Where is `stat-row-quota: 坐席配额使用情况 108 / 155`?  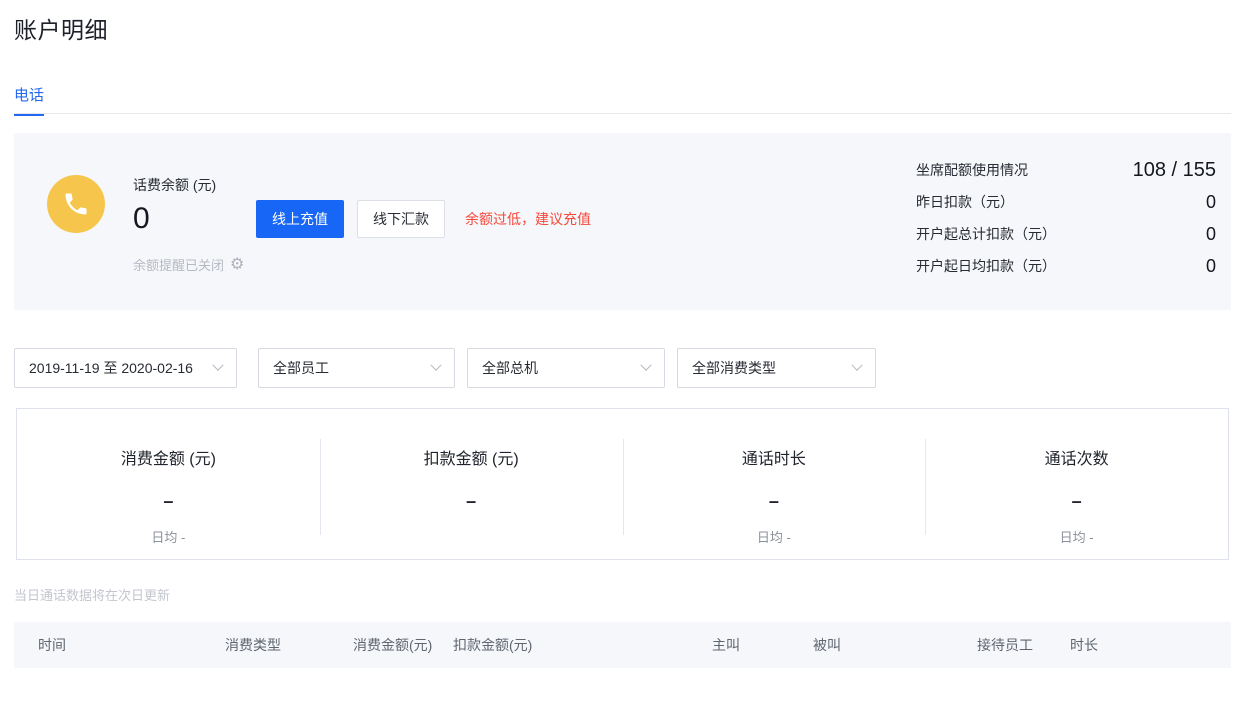 stat-row-quota: 坐席配额使用情况 108 / 155 is located at coordinates (1066, 170).